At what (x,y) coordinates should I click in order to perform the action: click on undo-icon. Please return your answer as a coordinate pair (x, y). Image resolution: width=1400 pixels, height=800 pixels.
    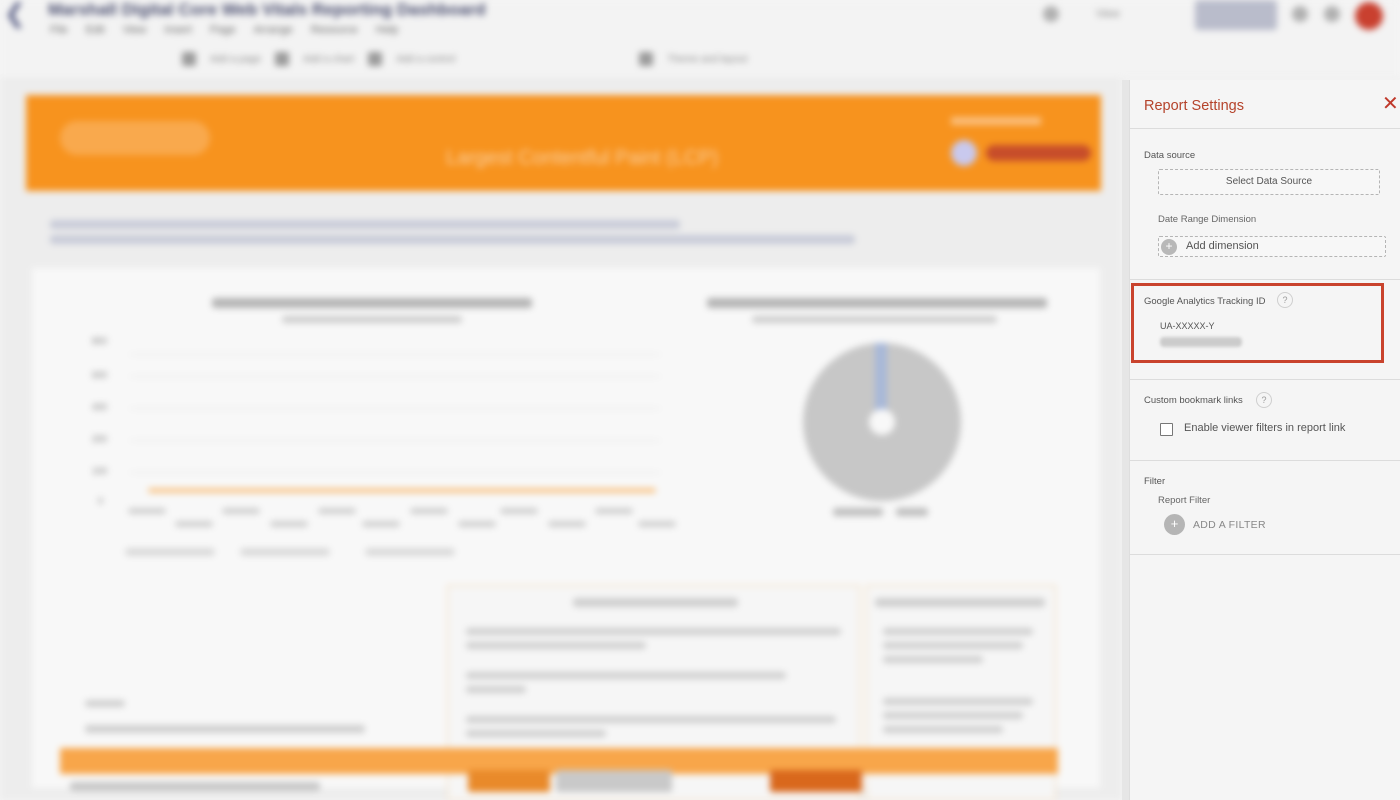
    Looking at the image, I should click on (189, 59).